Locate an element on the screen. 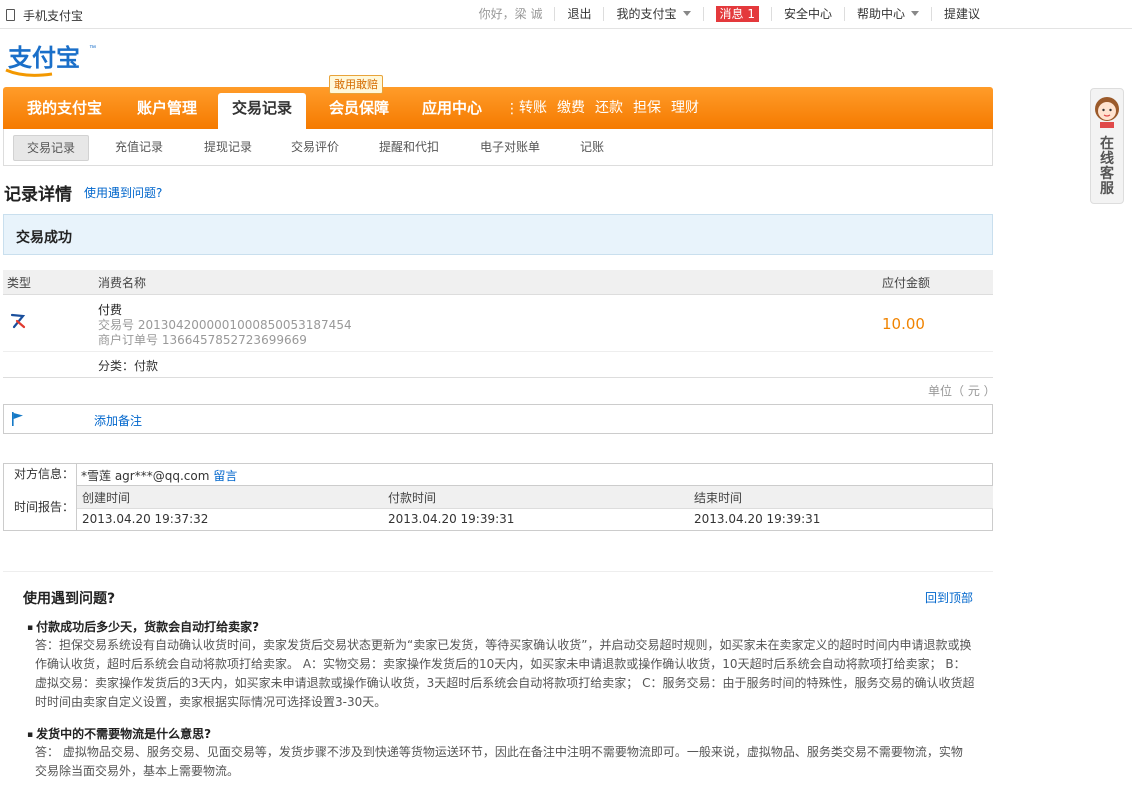 Image resolution: width=1132 pixels, height=800 pixels. category-row: 分类：付款 is located at coordinates (498, 365).